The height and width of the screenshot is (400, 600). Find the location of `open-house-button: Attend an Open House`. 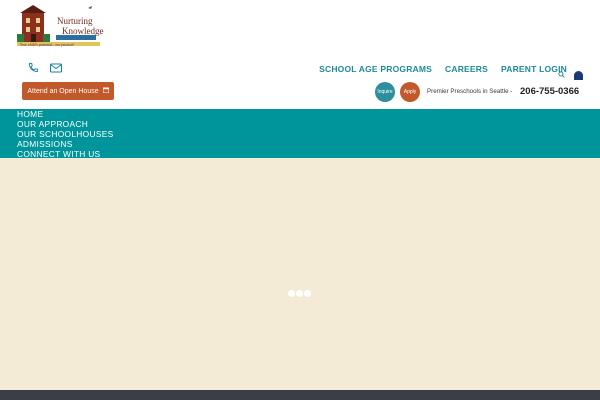

open-house-button: Attend an Open House is located at coordinates (68, 91).